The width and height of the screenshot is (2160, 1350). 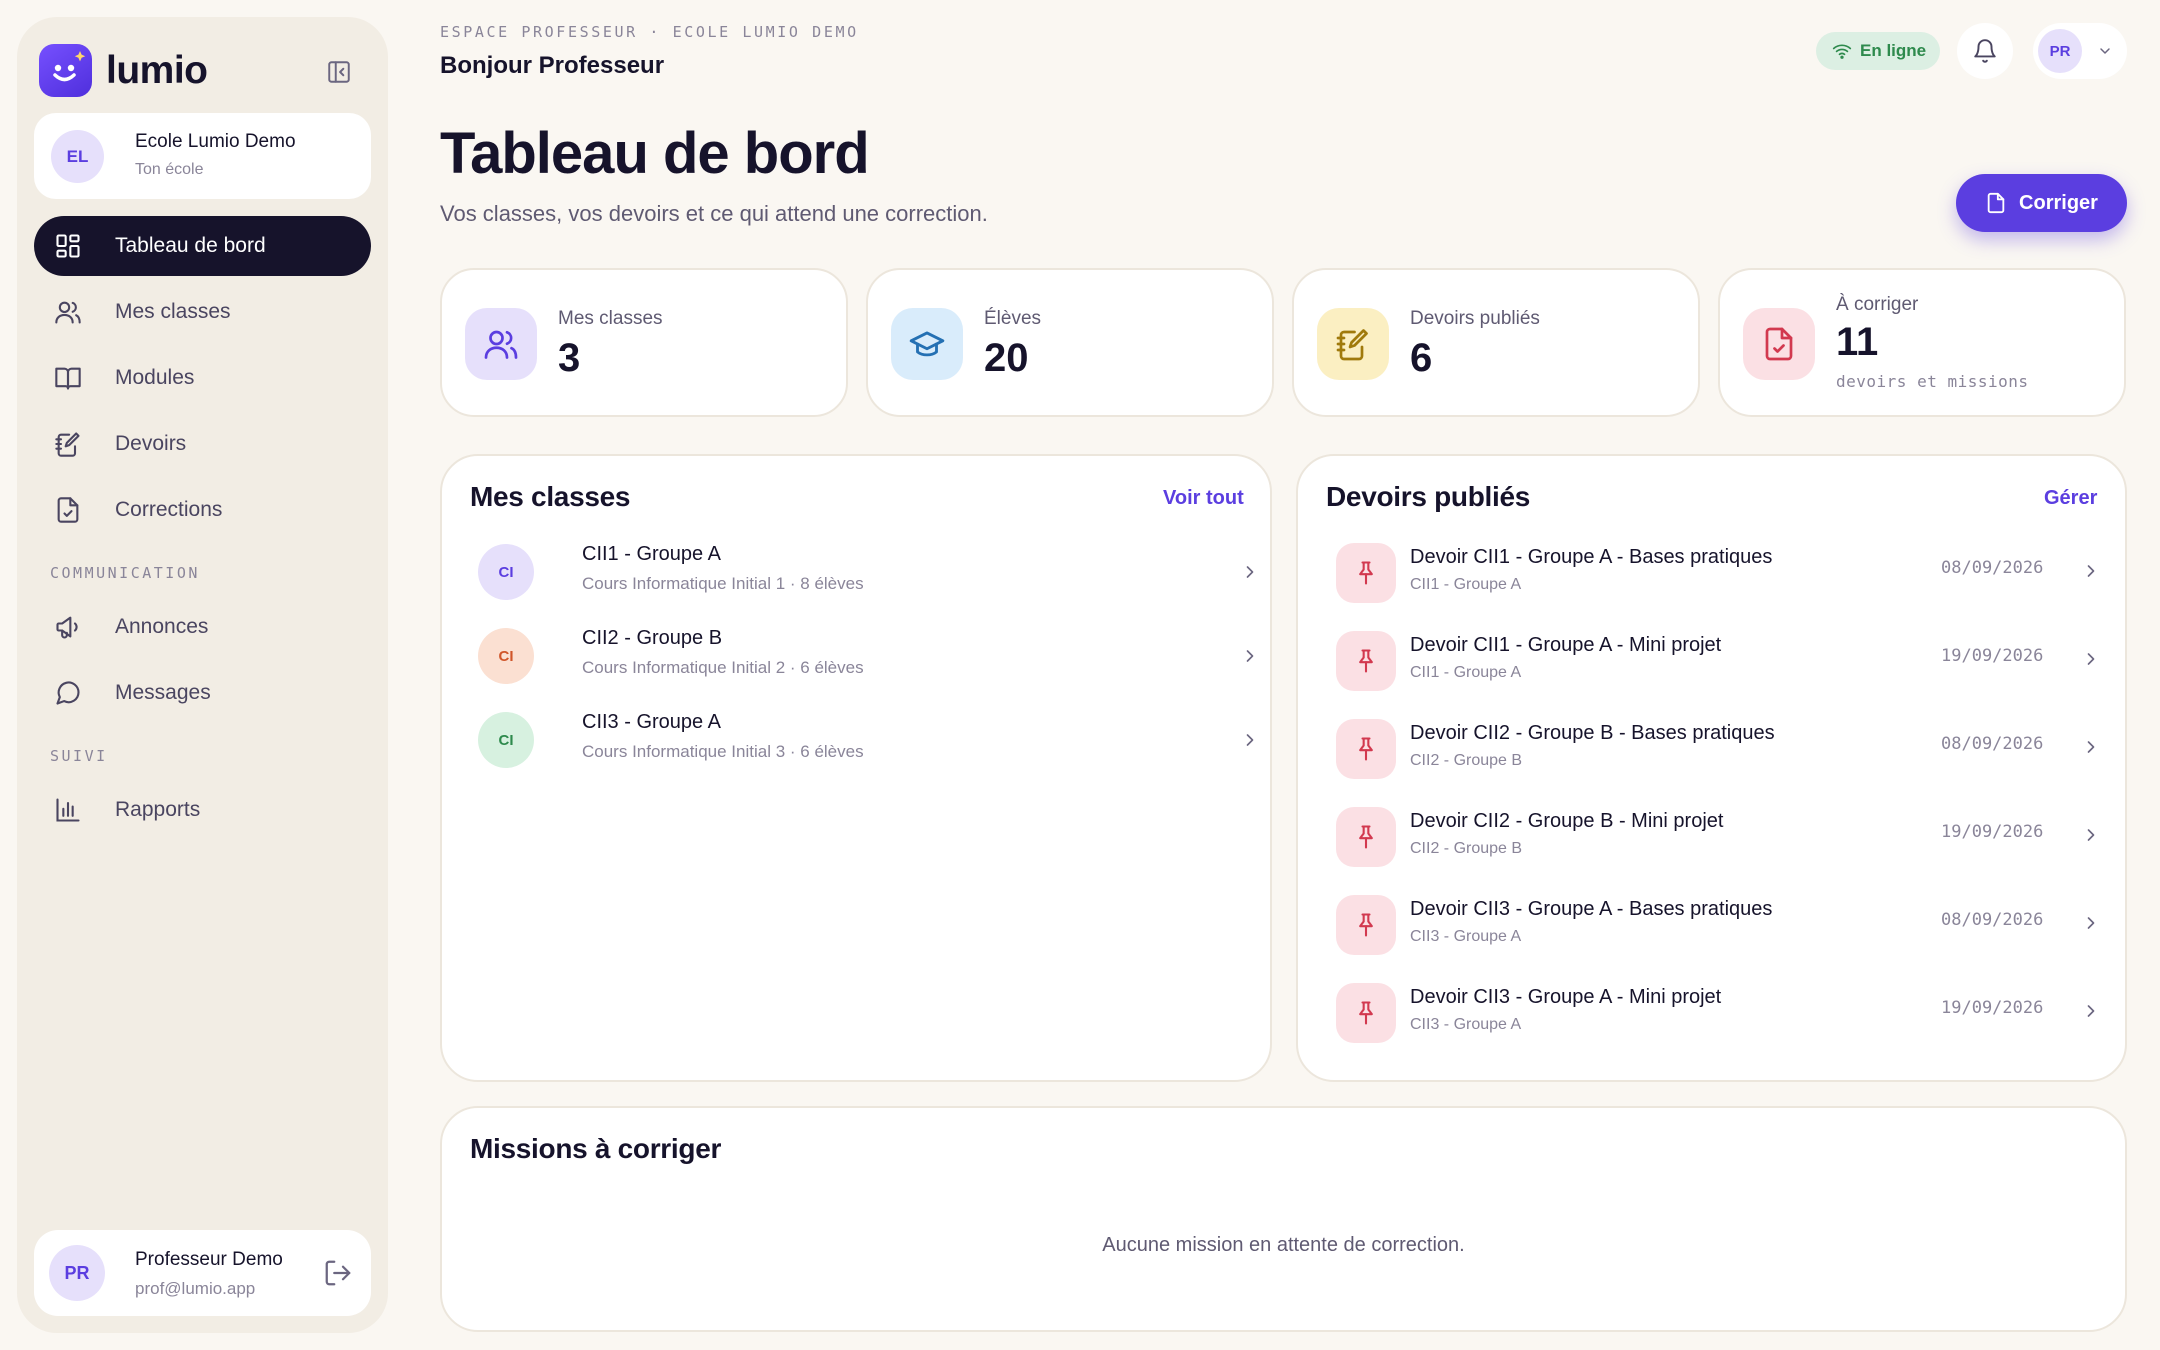 I want to click on profile-menu-button: PR, so click(x=2080, y=51).